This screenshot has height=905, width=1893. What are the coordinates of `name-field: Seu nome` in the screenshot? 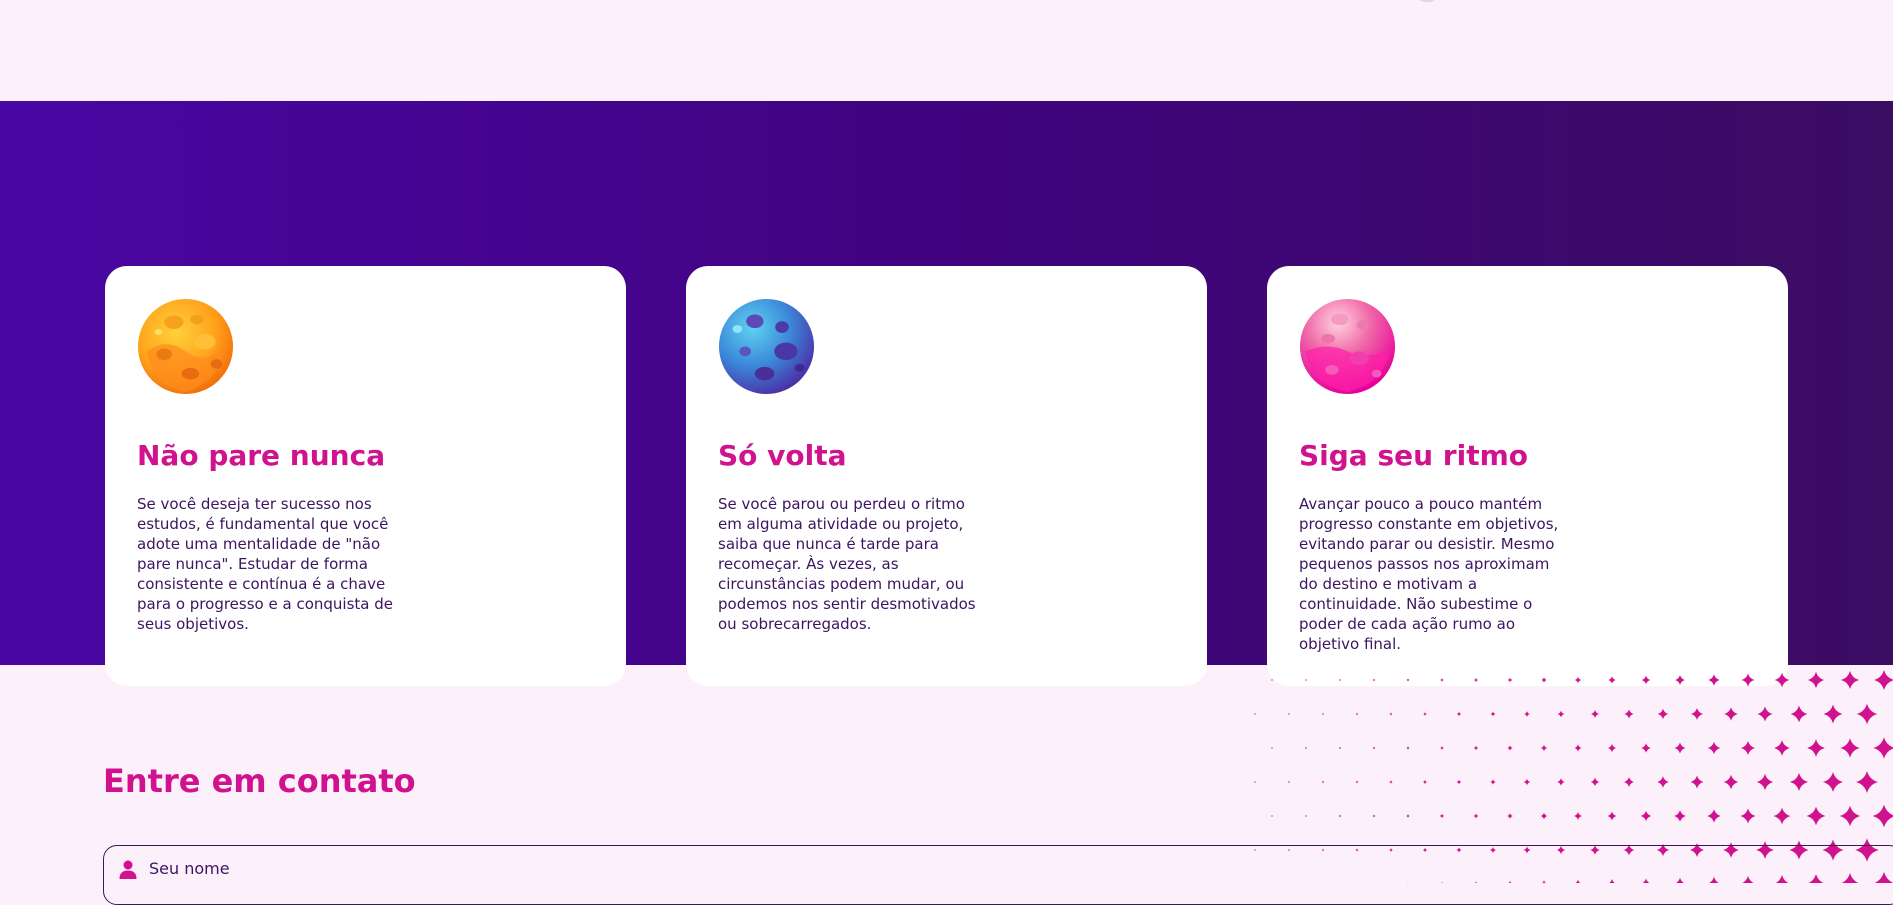 It's located at (998, 875).